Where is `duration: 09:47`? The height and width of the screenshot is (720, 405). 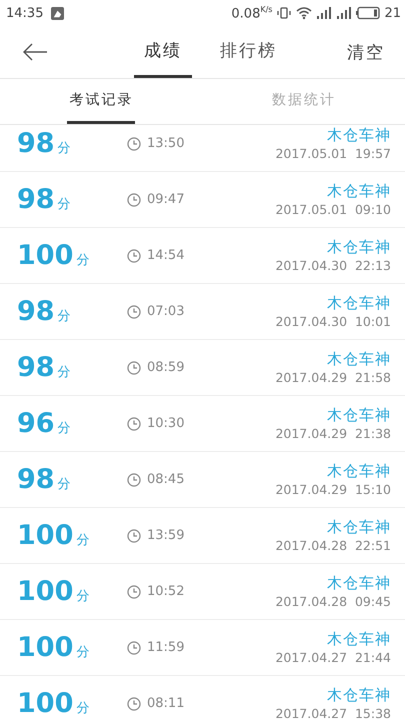 duration: 09:47 is located at coordinates (165, 199).